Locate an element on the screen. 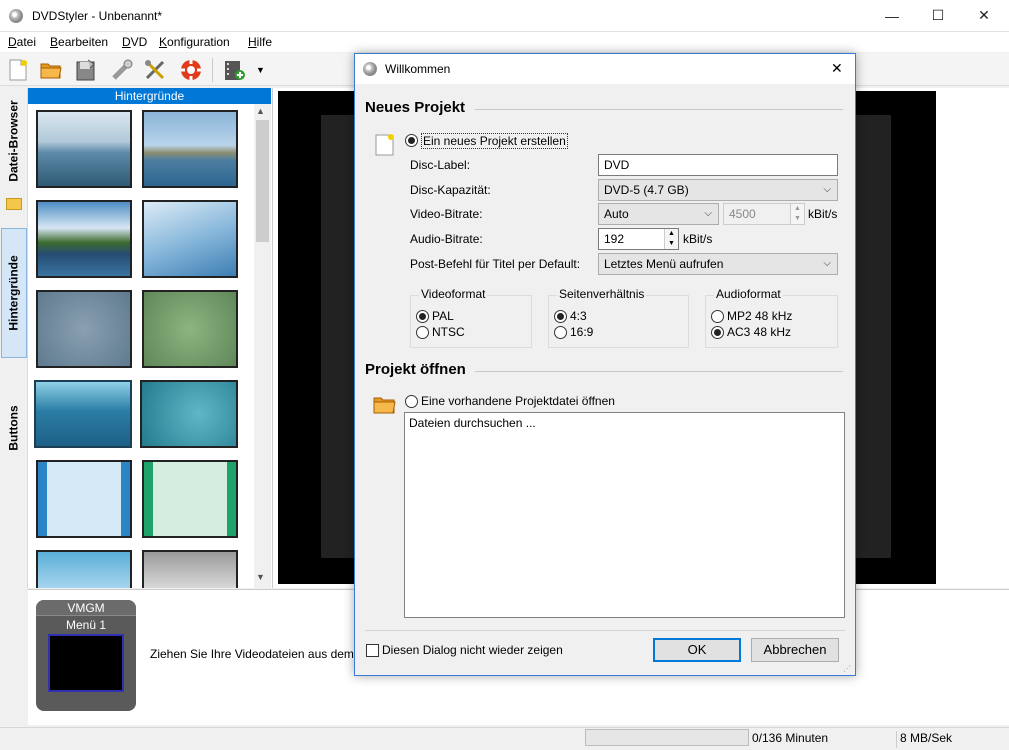 The width and height of the screenshot is (1009, 750). folder-open-icon is located at coordinates (385, 406).